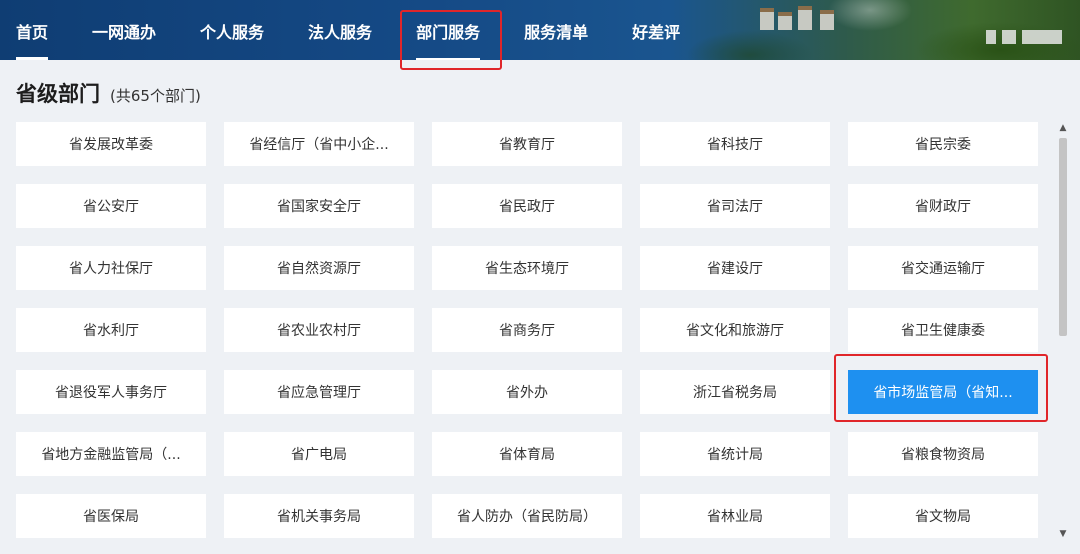 The height and width of the screenshot is (554, 1080). I want to click on department-button: 省体育局, so click(527, 454).